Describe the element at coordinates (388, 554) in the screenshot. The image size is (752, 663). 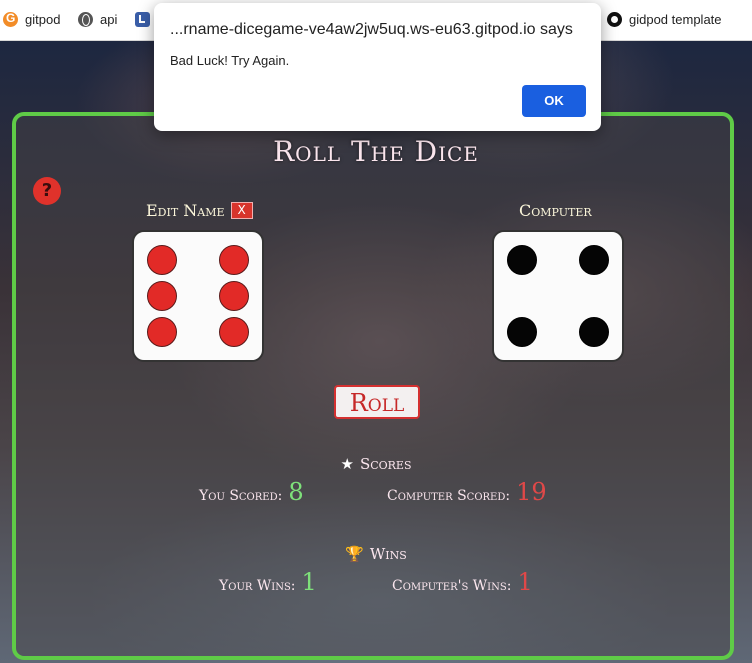
I see `wins-title: Wins` at that location.